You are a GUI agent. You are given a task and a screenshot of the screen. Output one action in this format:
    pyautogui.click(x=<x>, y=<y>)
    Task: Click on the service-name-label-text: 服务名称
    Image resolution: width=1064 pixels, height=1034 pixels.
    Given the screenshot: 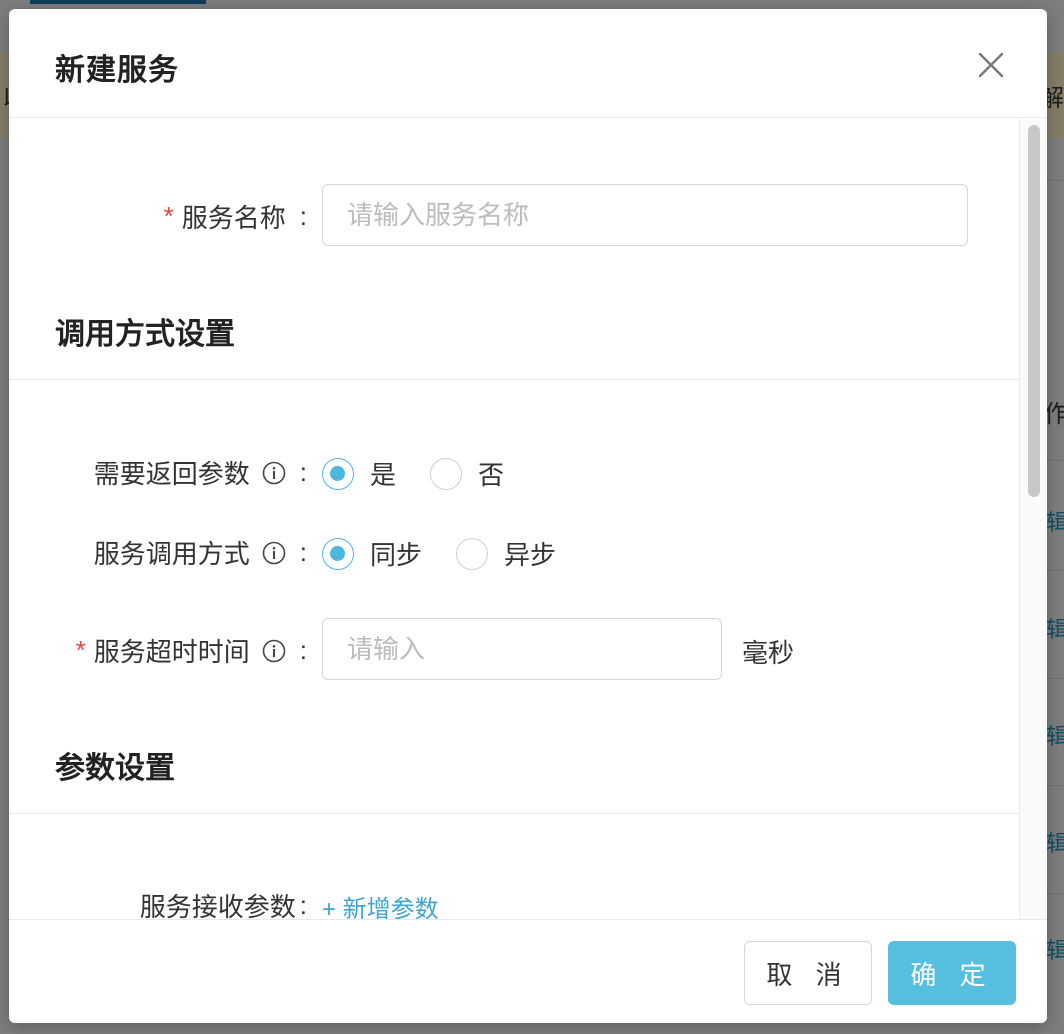 What is the action you would take?
    pyautogui.click(x=233, y=218)
    